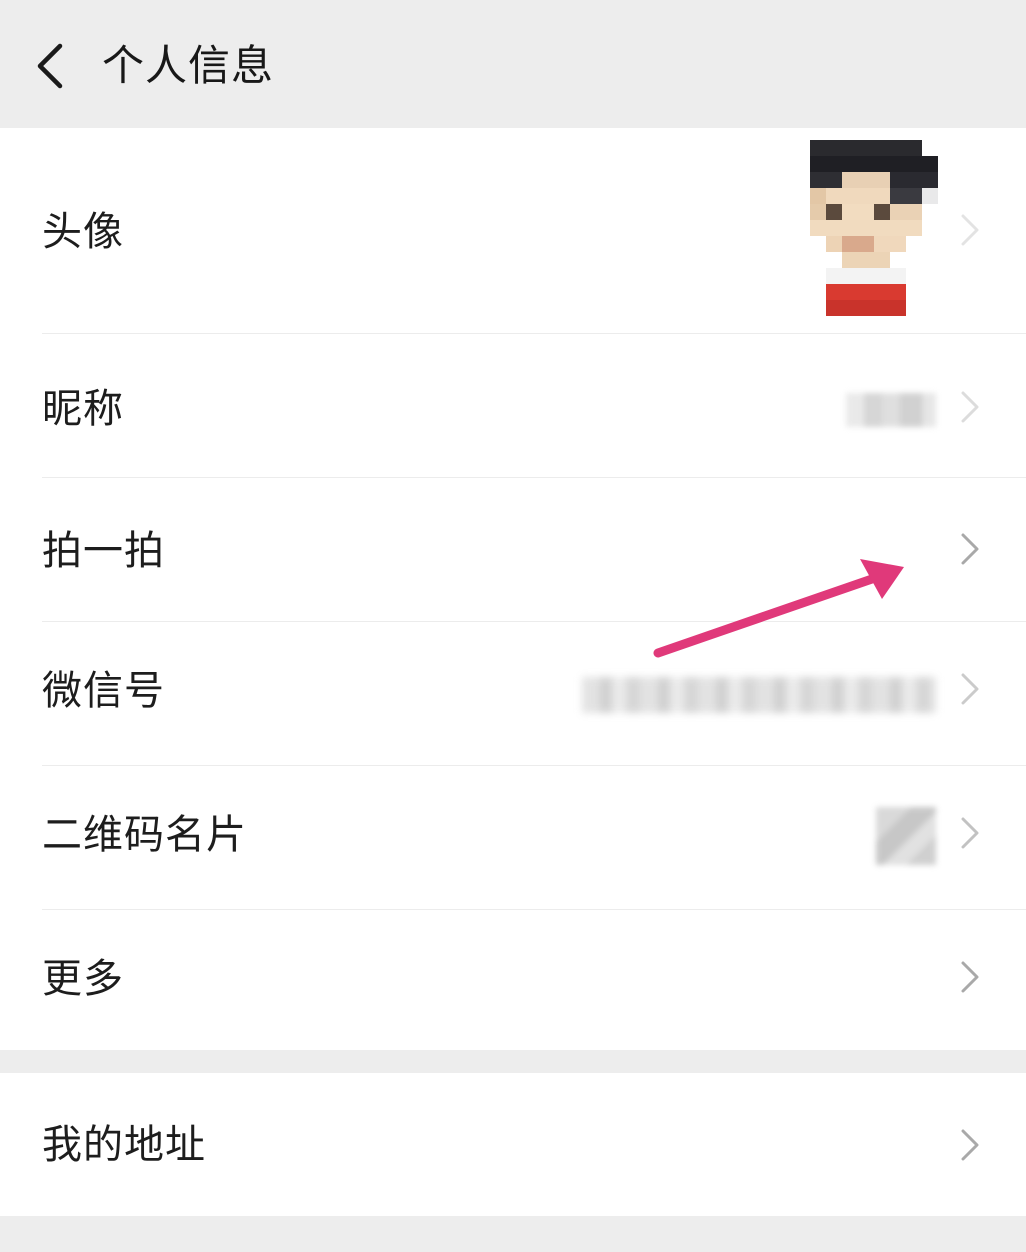 The image size is (1026, 1252). I want to click on address-section: 我的地址, so click(513, 1144).